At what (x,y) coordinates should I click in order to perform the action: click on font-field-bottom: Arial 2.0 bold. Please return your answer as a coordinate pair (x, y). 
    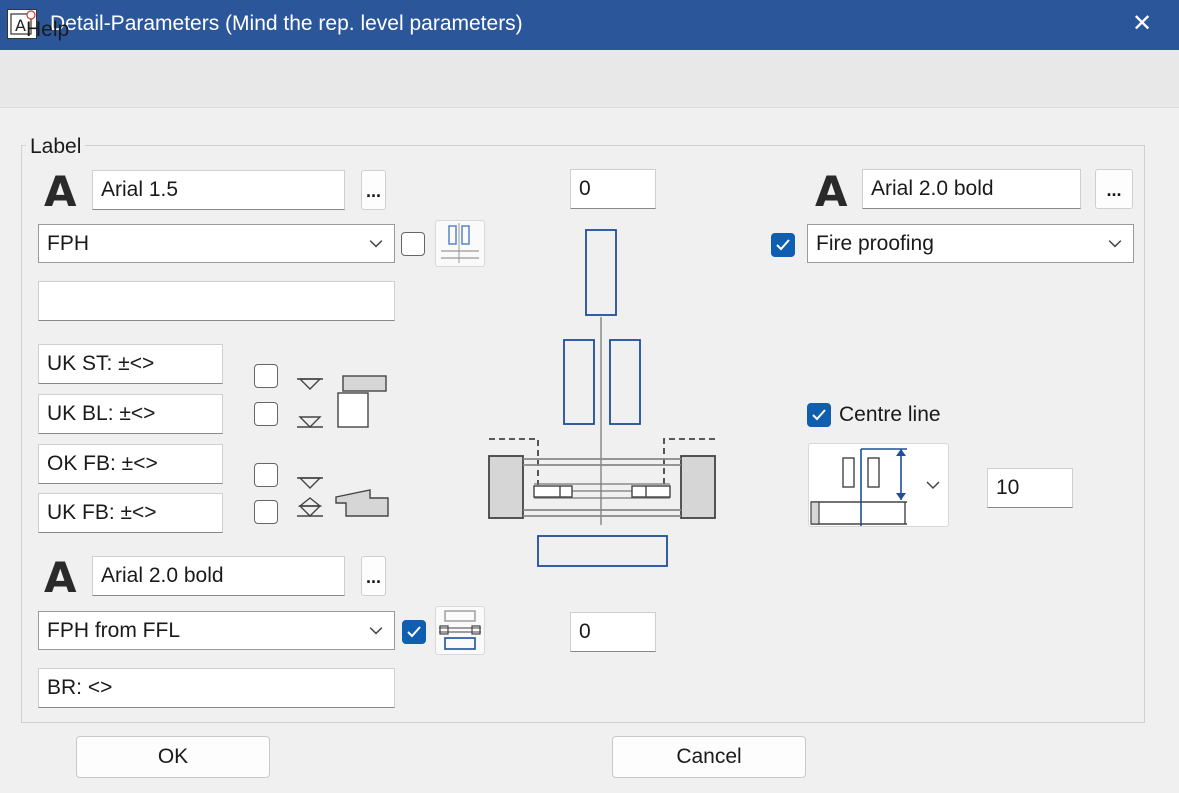
    Looking at the image, I should click on (218, 576).